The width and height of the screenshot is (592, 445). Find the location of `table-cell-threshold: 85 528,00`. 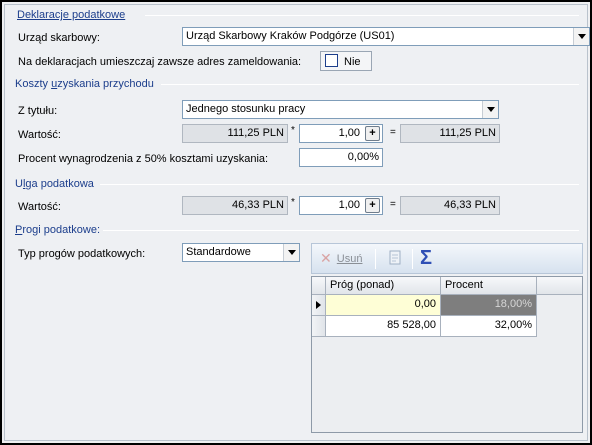

table-cell-threshold: 85 528,00 is located at coordinates (383, 326).